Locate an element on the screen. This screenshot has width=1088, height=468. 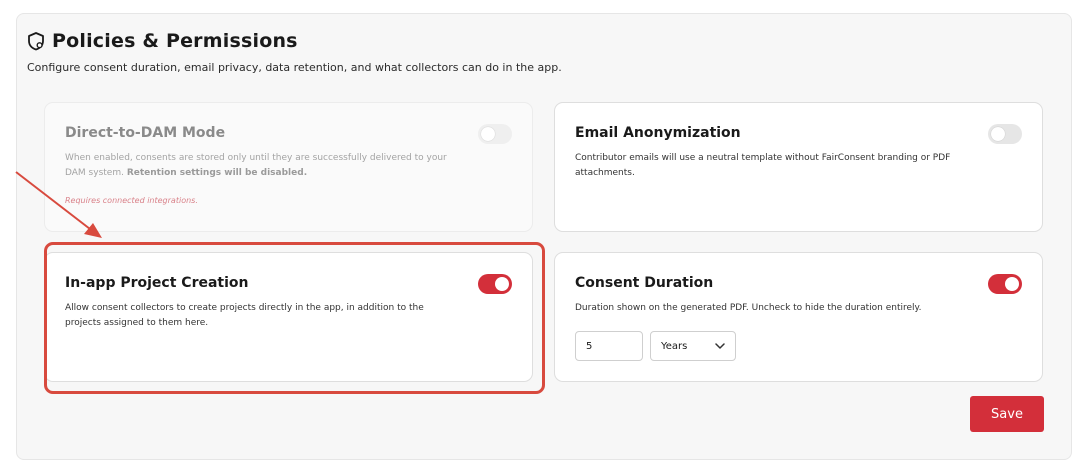
save-button: Save is located at coordinates (1007, 414).